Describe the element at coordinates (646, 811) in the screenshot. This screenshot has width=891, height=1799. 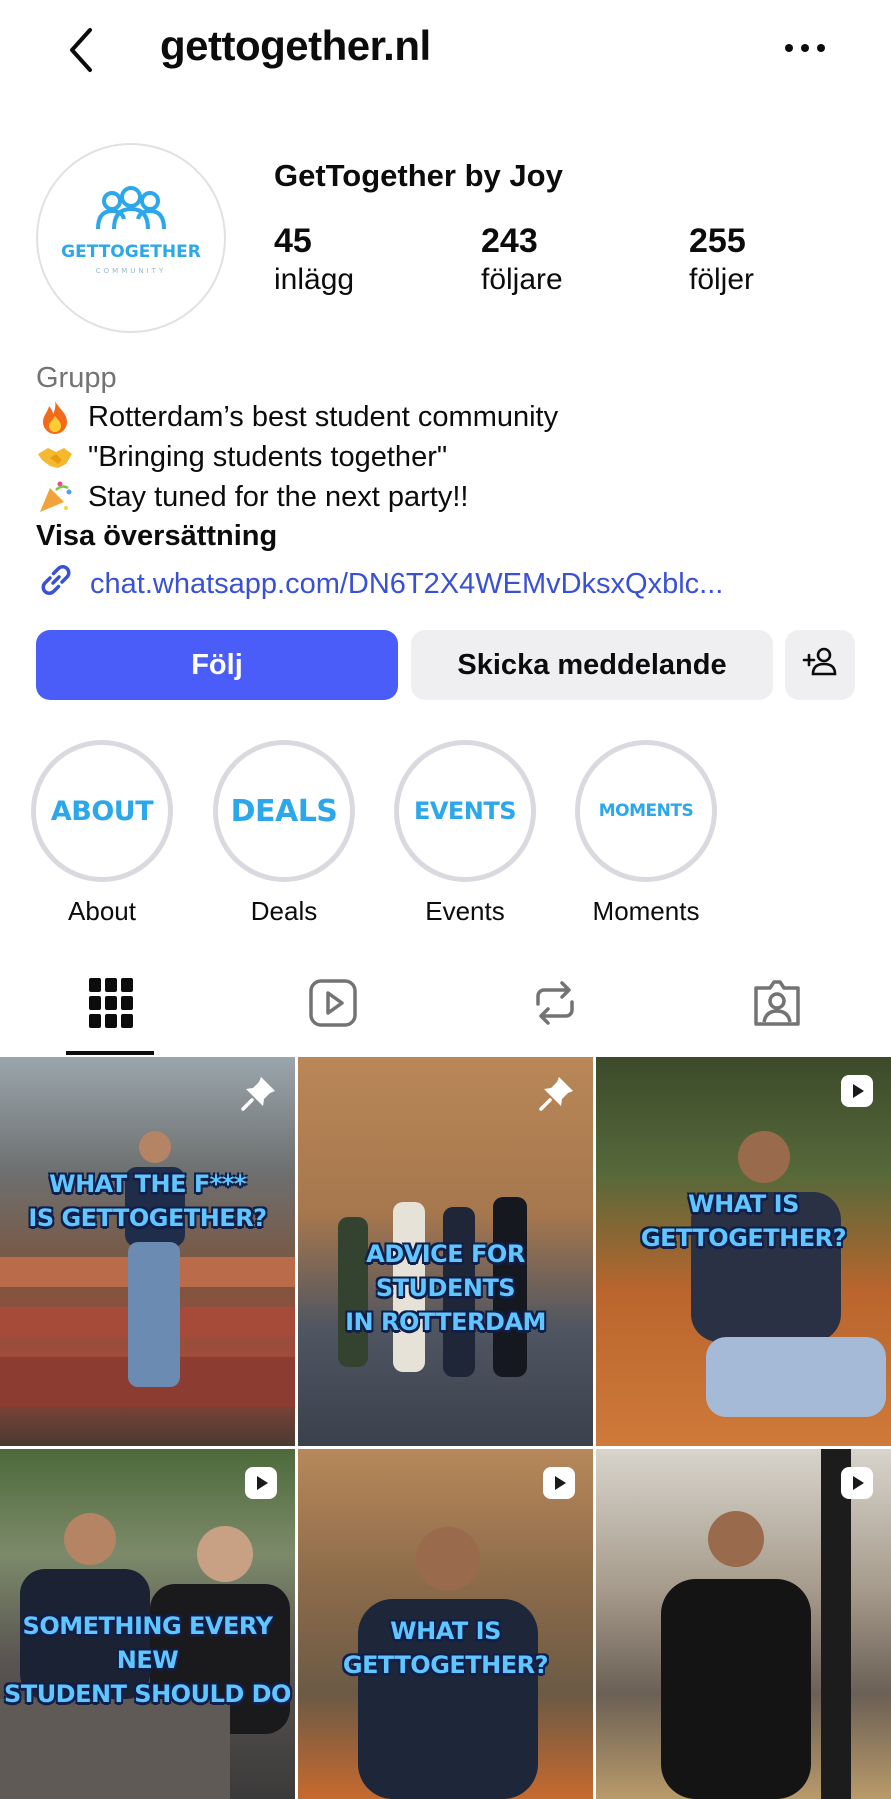
I see `highlight-ring: MOMENTS` at that location.